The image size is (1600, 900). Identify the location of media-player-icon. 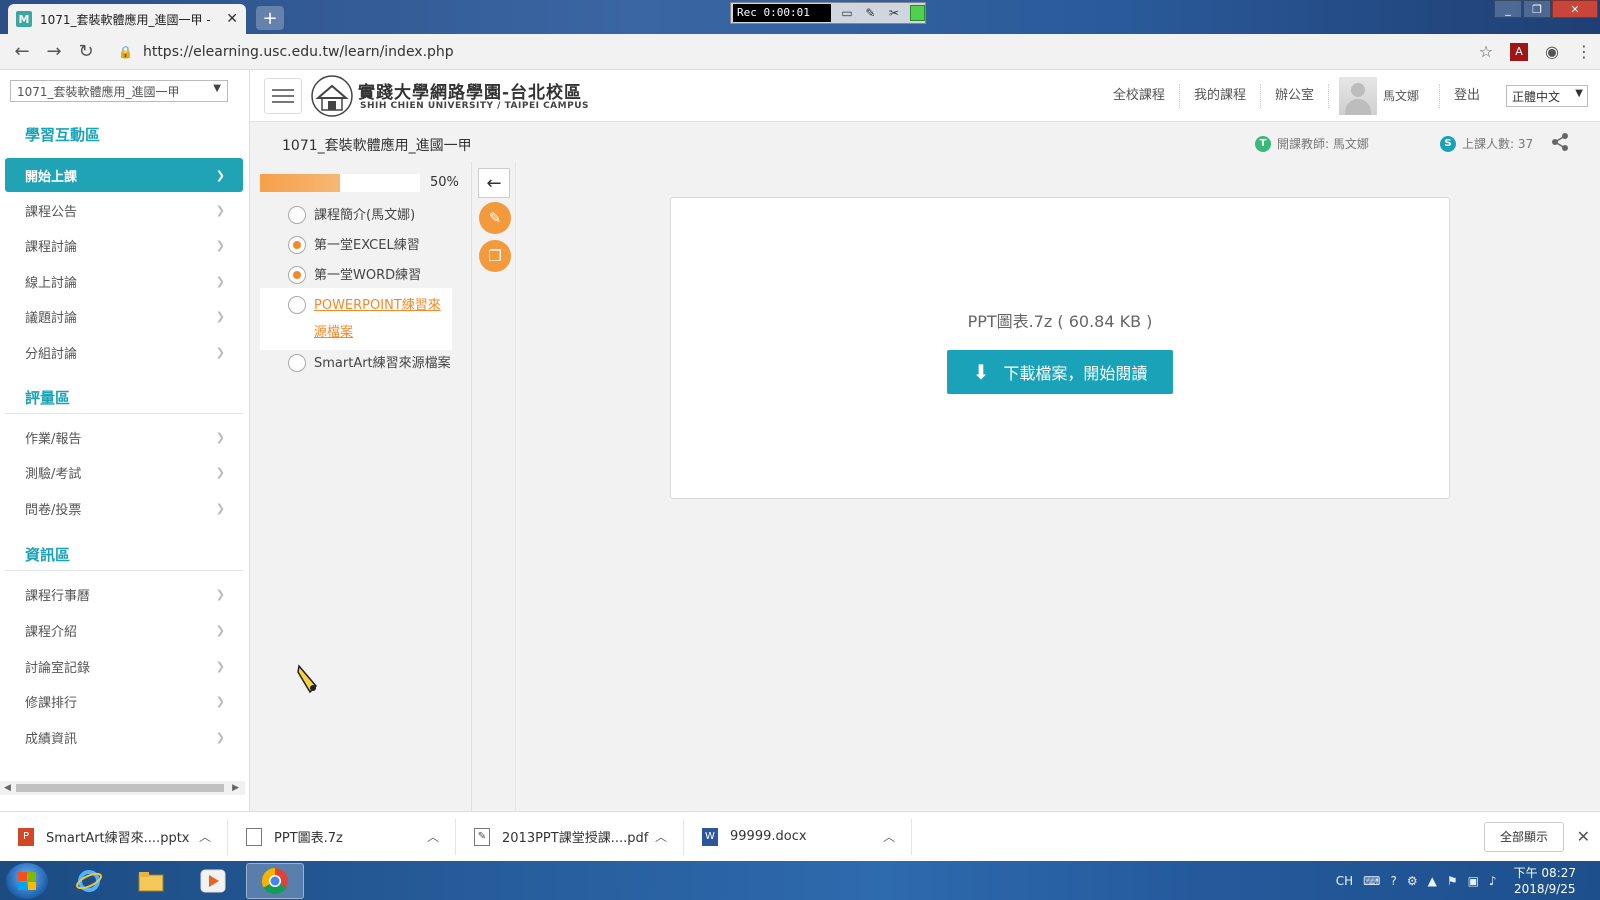
(213, 881).